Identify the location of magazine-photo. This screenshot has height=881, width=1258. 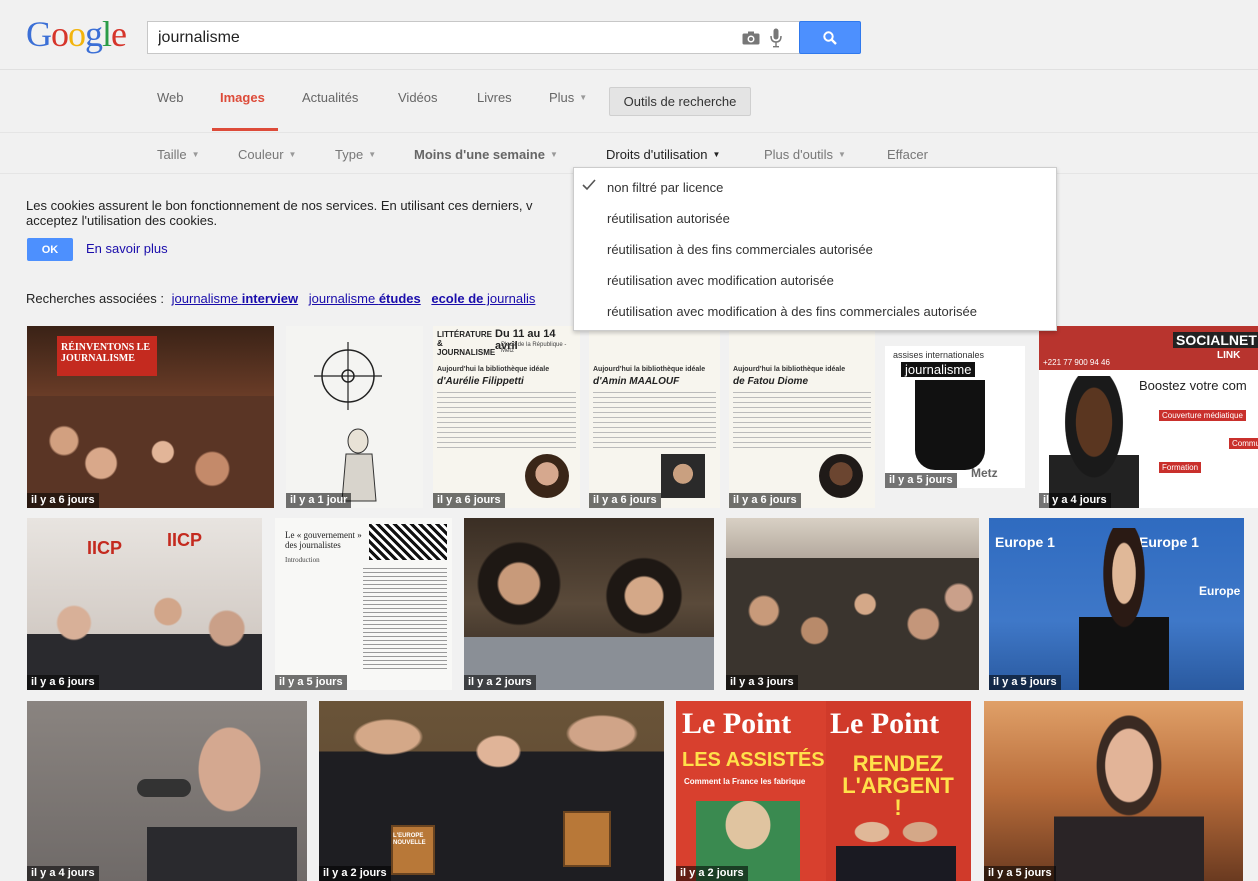
(896, 846).